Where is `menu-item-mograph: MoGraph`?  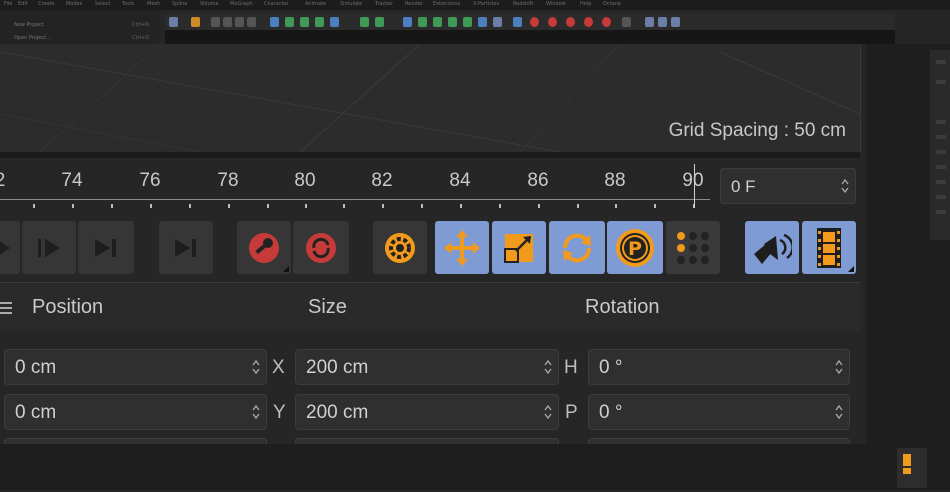
menu-item-mograph: MoGraph is located at coordinates (241, 4).